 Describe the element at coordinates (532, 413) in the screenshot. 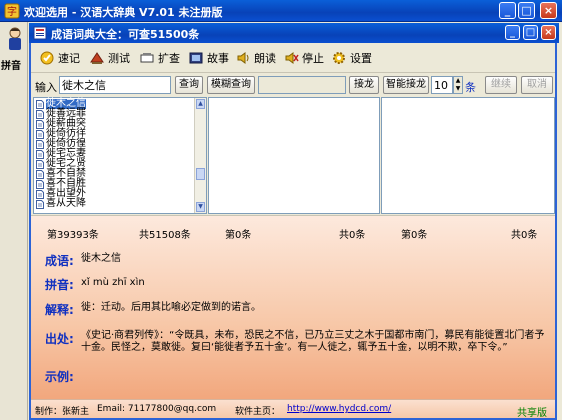

I see `edition-label: 共享版` at that location.